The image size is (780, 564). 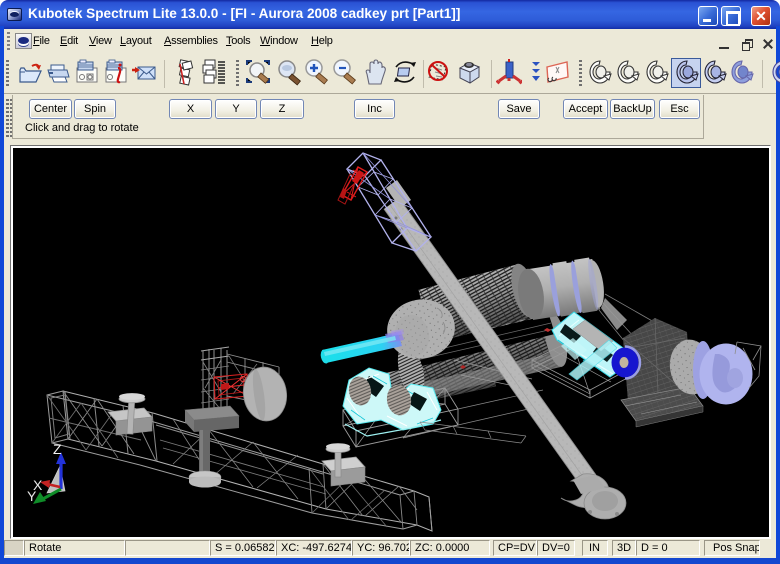 What do you see at coordinates (57, 449) in the screenshot?
I see `svg-text: Z` at bounding box center [57, 449].